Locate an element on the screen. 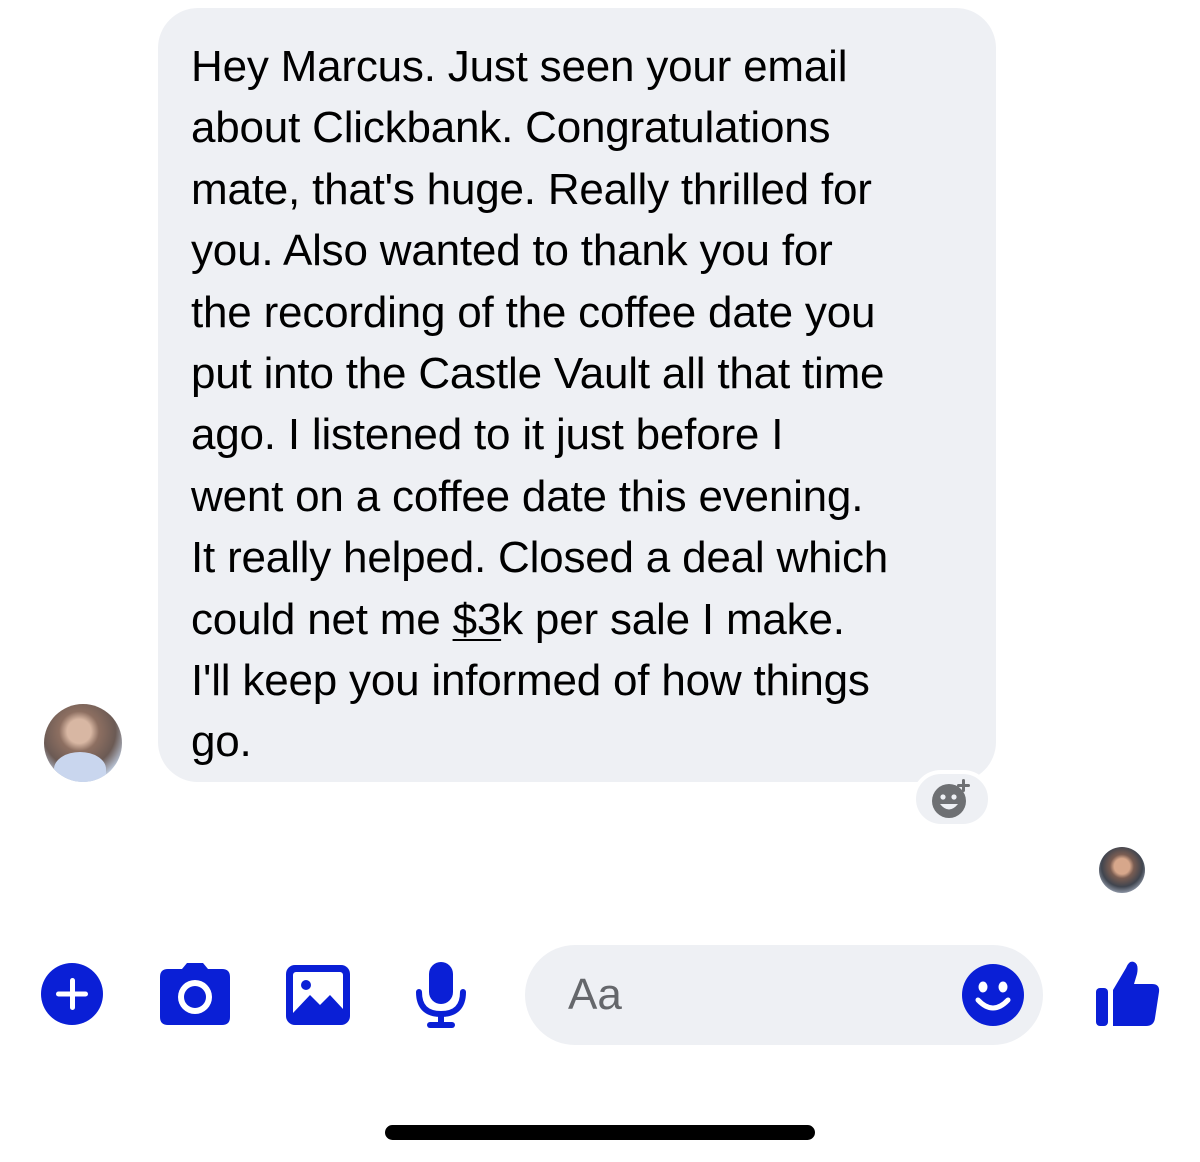  image-icon is located at coordinates (318, 995).